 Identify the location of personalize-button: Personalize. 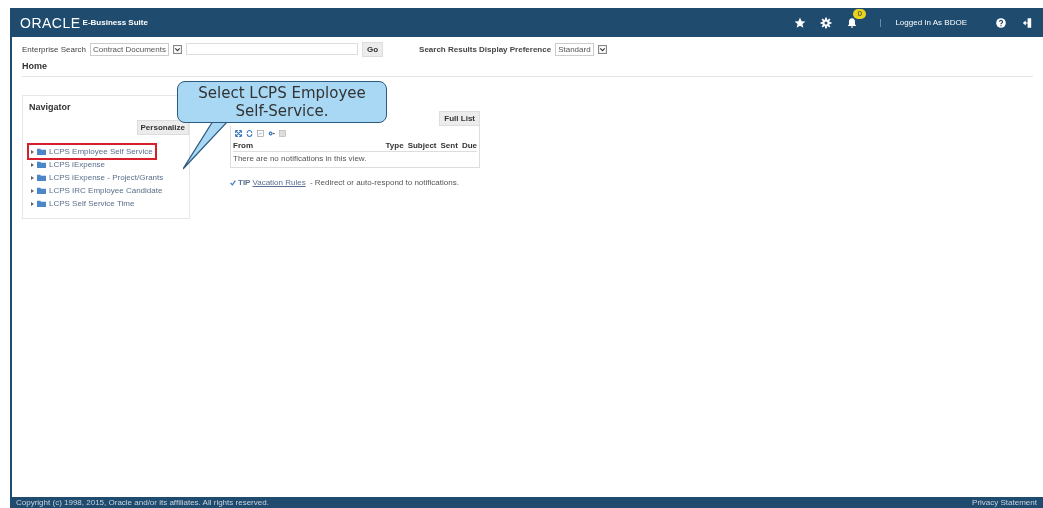
(162, 127).